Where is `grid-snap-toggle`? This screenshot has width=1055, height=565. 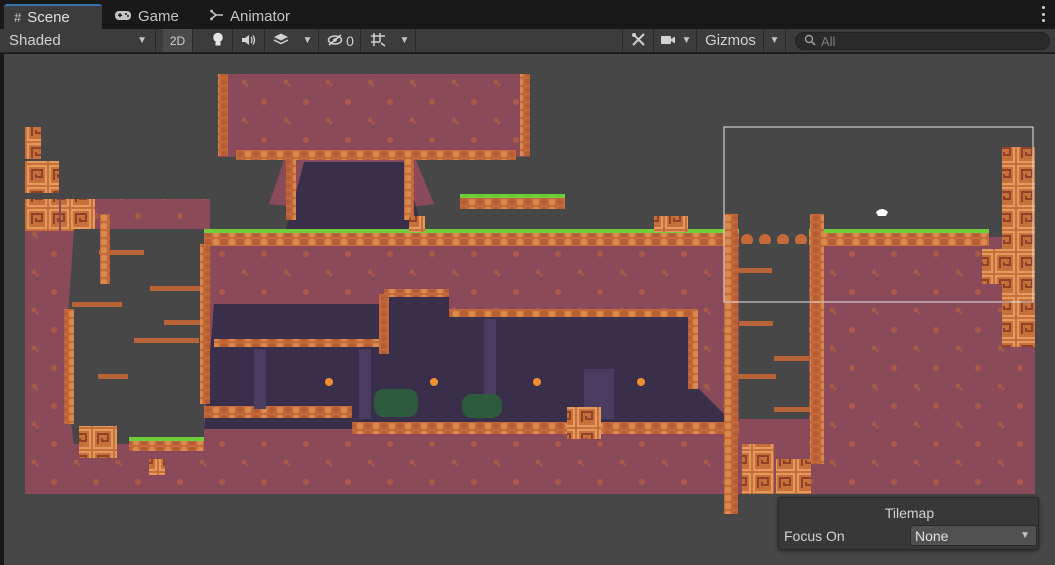
grid-snap-toggle is located at coordinates (378, 40).